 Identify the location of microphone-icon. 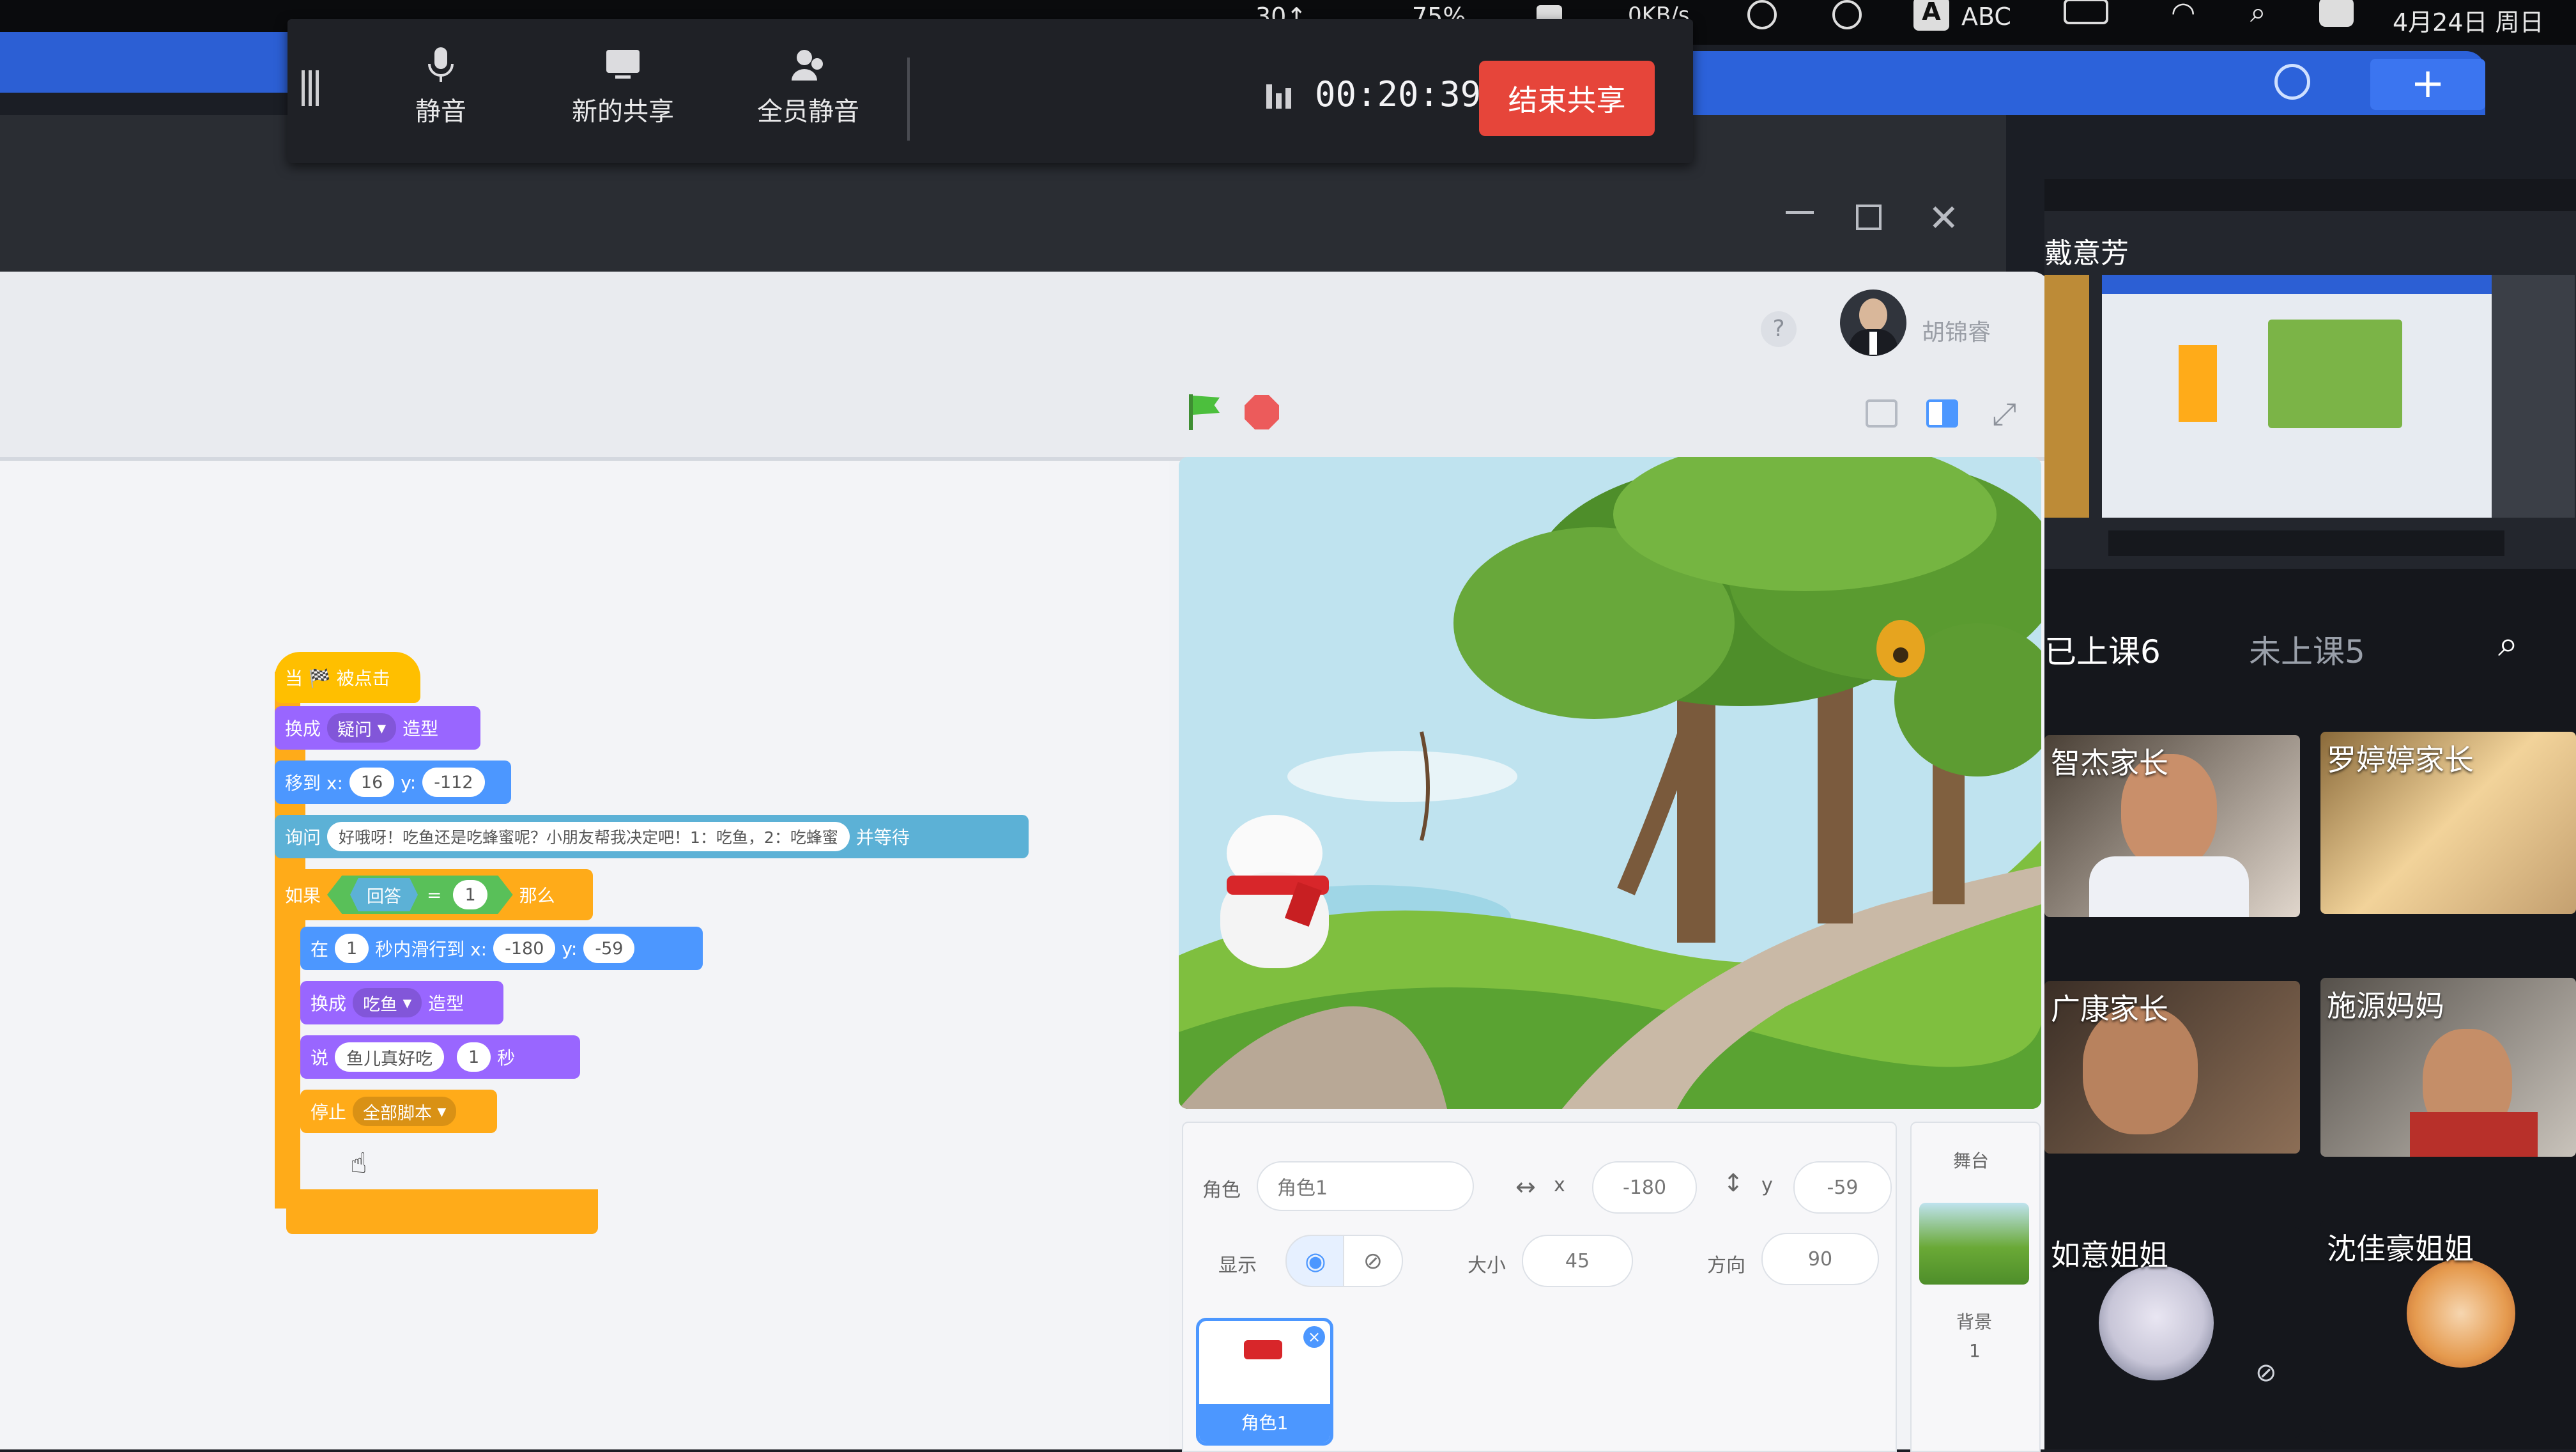
(441, 64).